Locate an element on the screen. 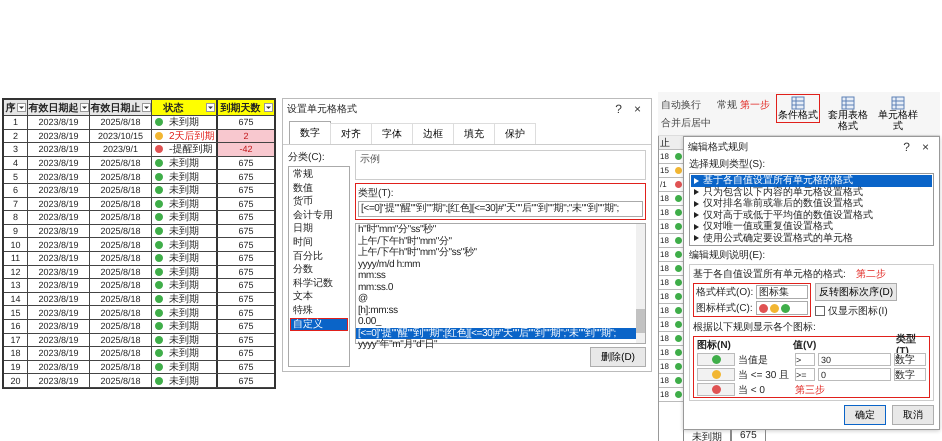 The width and height of the screenshot is (942, 441). step-note: 第三步 is located at coordinates (810, 390).